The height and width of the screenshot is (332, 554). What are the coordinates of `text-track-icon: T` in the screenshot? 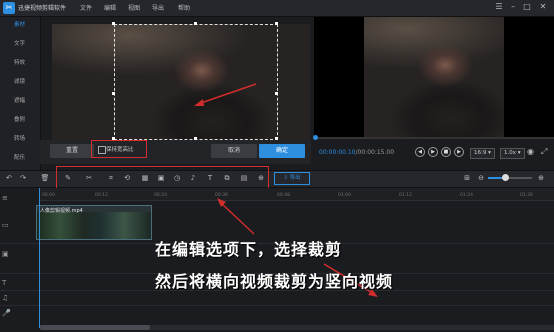 It's located at (4, 283).